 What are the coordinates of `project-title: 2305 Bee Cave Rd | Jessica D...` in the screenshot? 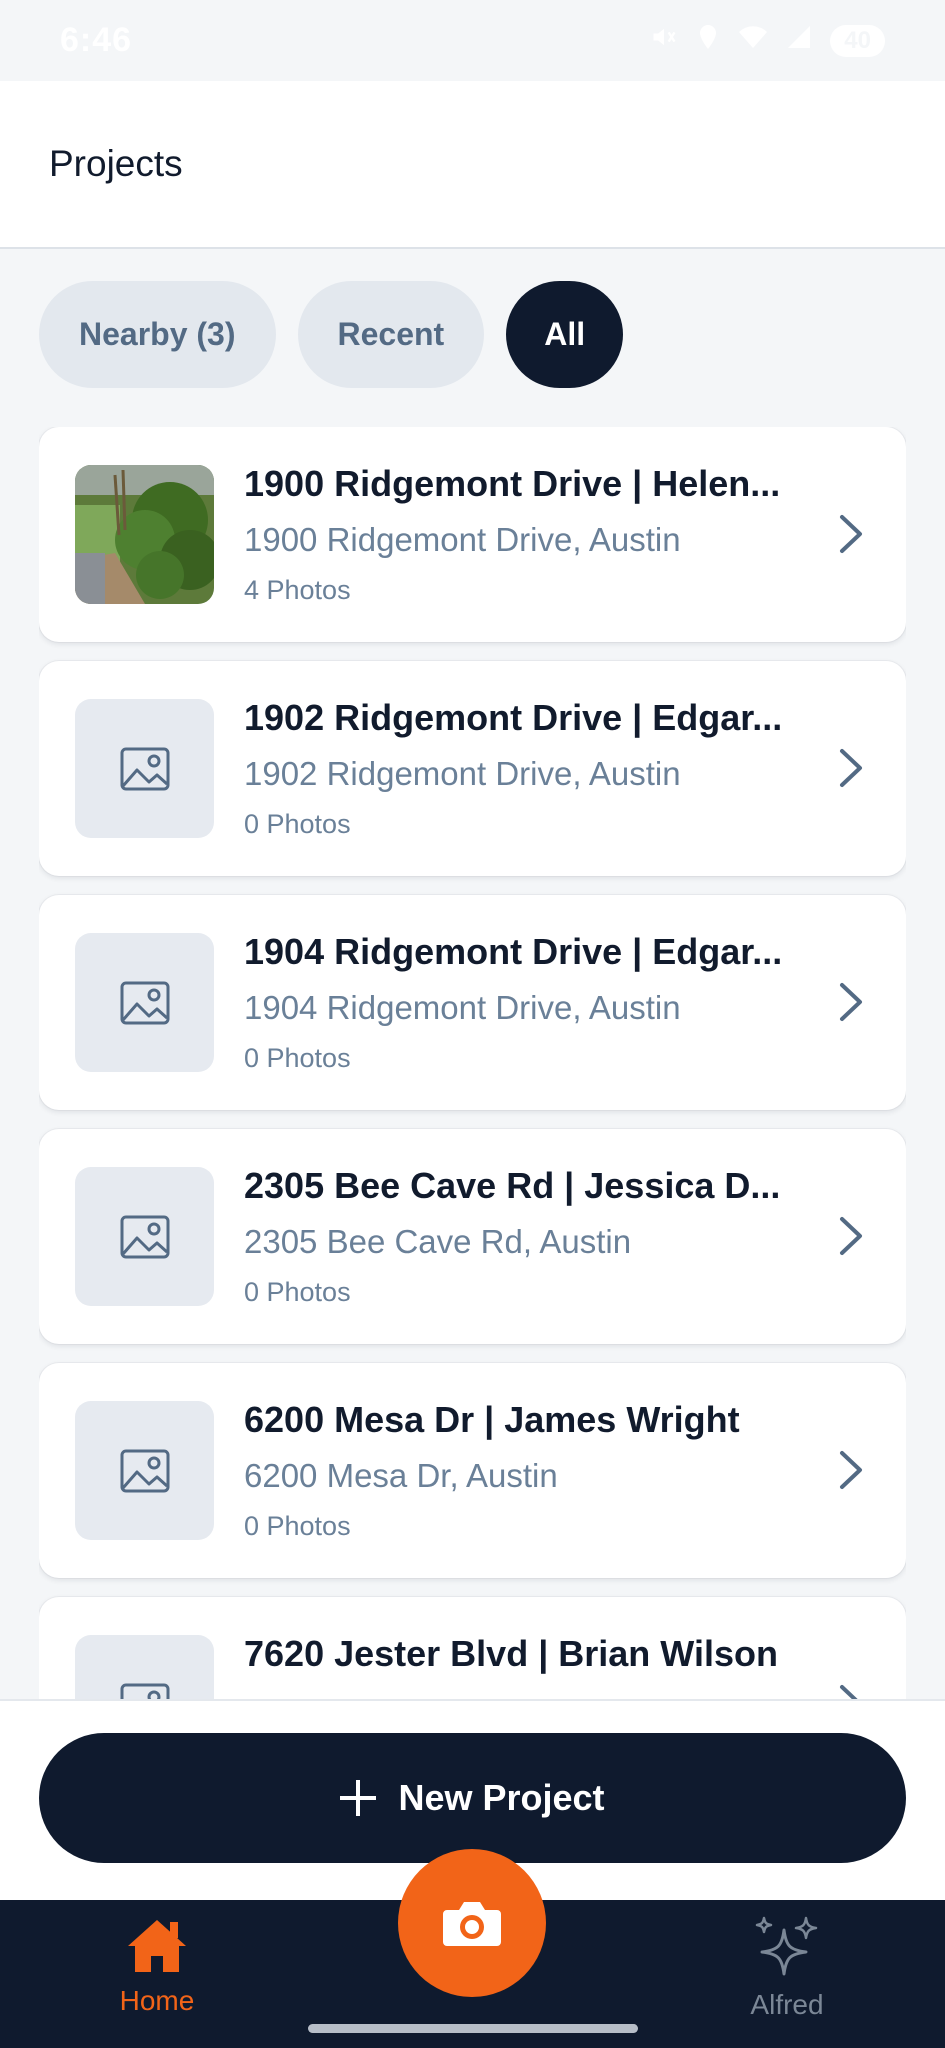 It's located at (512, 1185).